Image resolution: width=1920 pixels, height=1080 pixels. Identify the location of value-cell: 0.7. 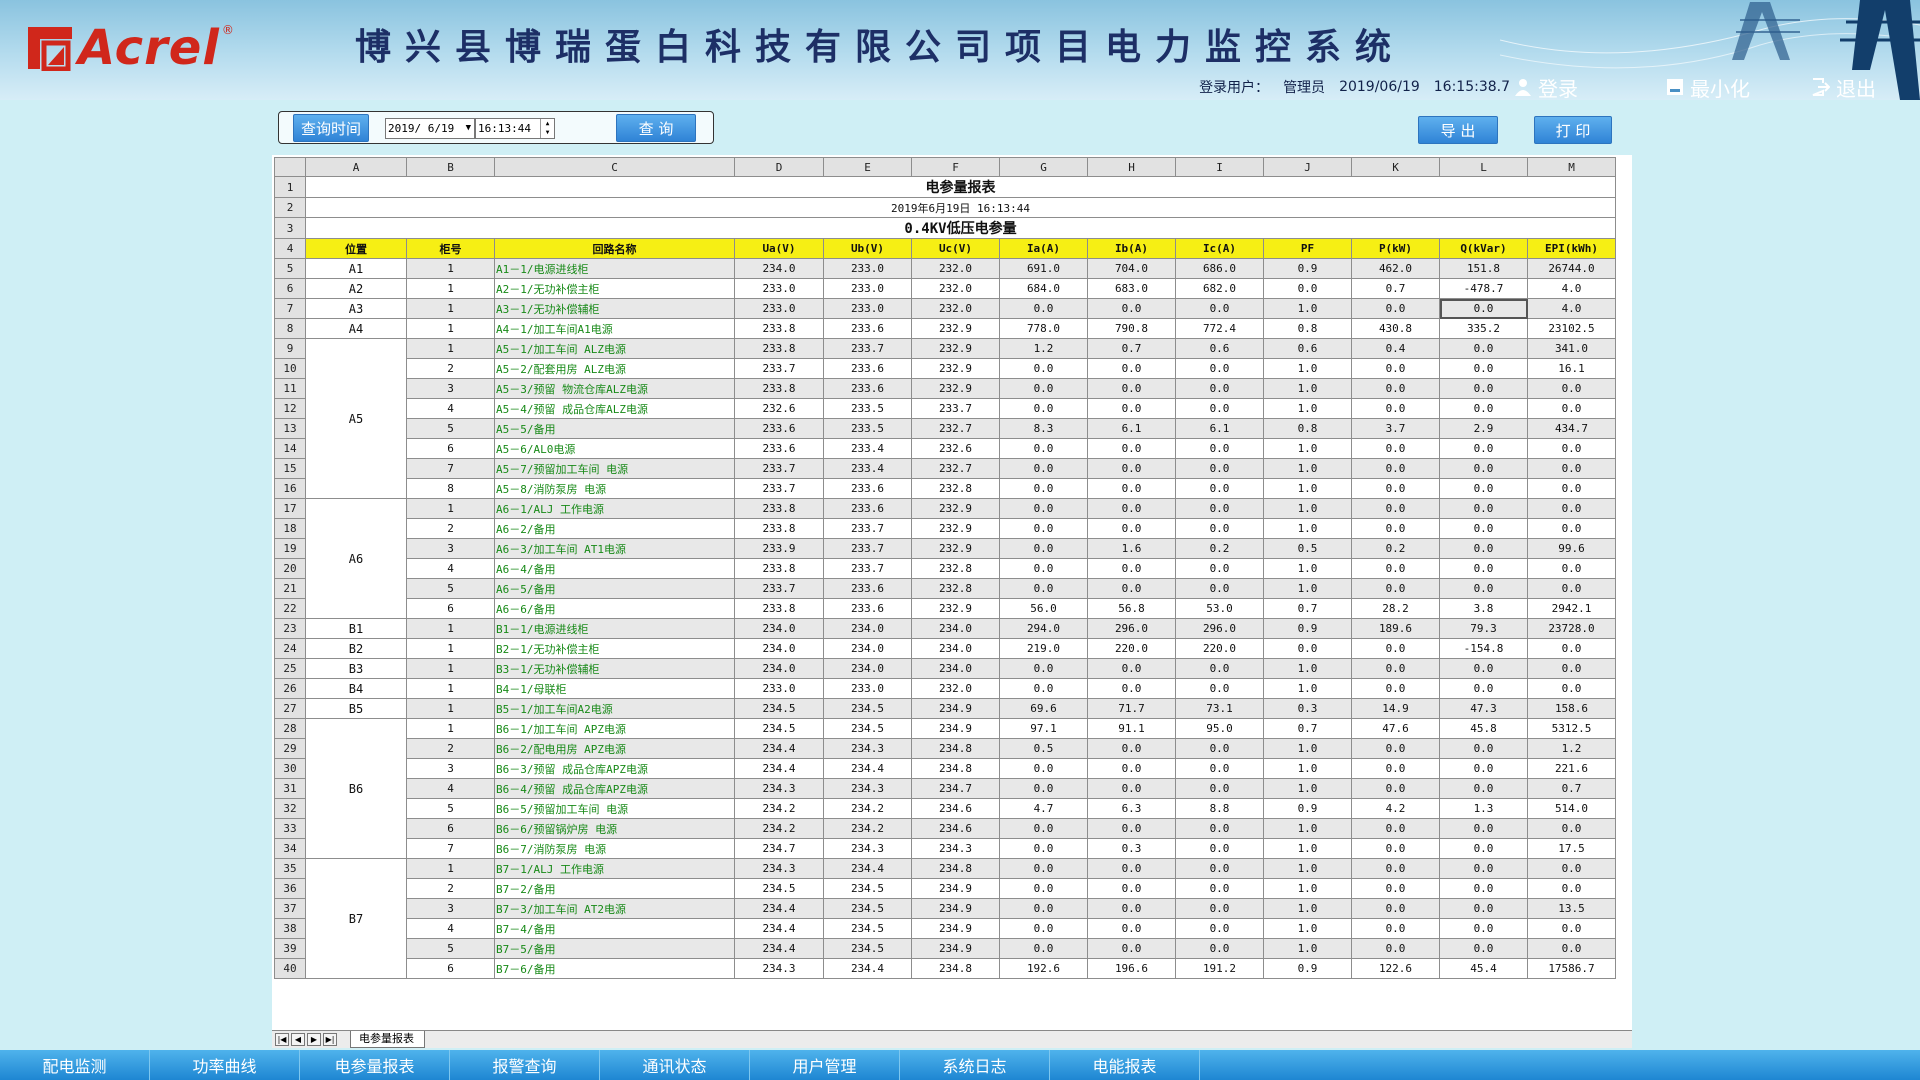
(1307, 608).